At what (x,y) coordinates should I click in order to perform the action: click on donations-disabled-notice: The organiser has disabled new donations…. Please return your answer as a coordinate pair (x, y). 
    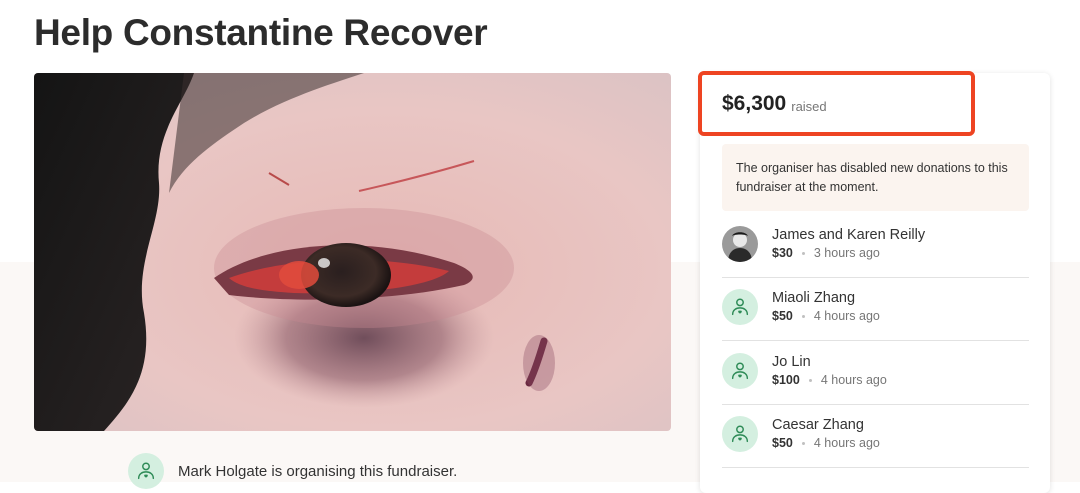
    Looking at the image, I should click on (875, 177).